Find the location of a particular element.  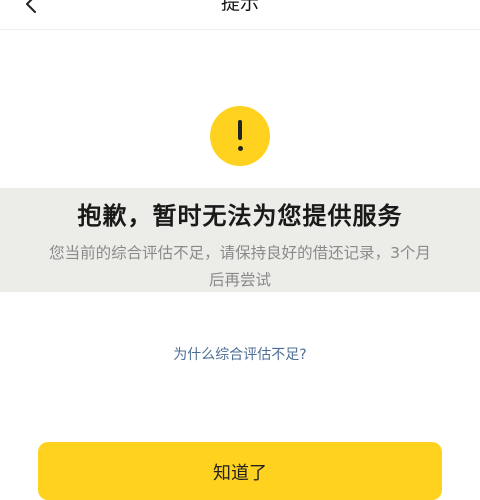

message-description: 您当前的综合评估不足，请保持良好的借还记录，3个月后再尝试 is located at coordinates (240, 266).